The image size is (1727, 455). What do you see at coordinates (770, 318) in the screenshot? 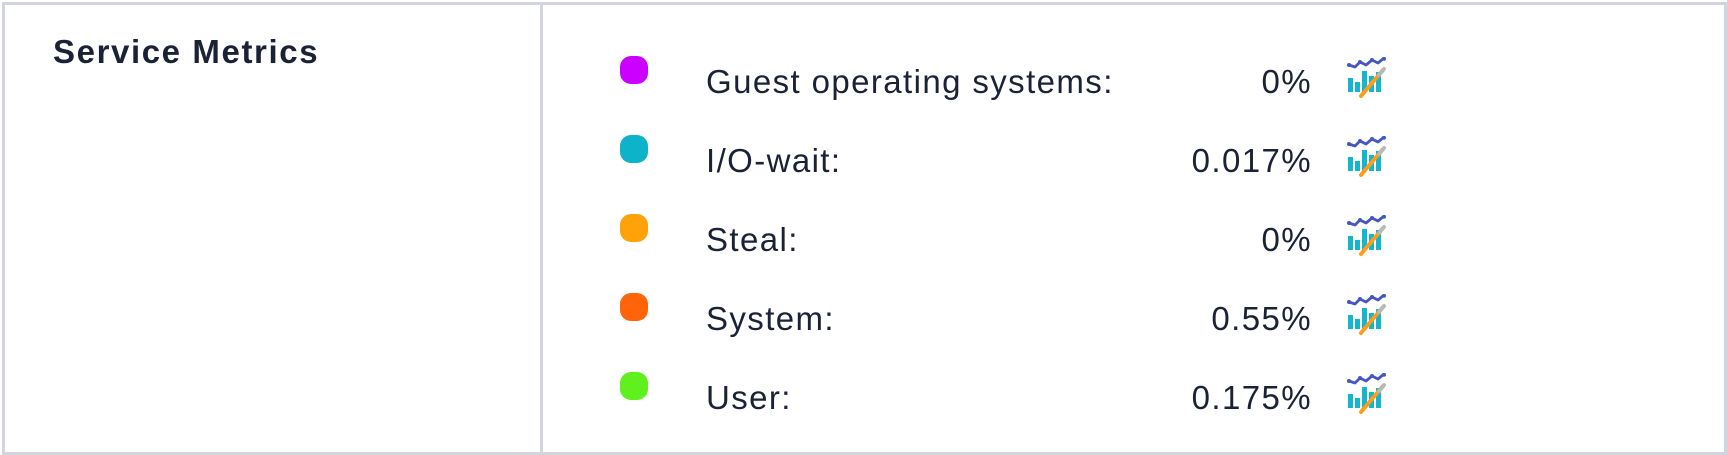
I see `metric-label: System:` at bounding box center [770, 318].